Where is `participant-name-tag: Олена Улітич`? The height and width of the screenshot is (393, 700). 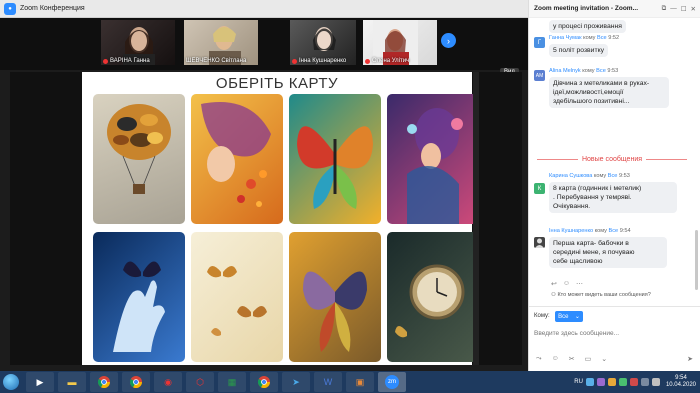
participant-name-tag: Олена Улітич is located at coordinates (387, 61).